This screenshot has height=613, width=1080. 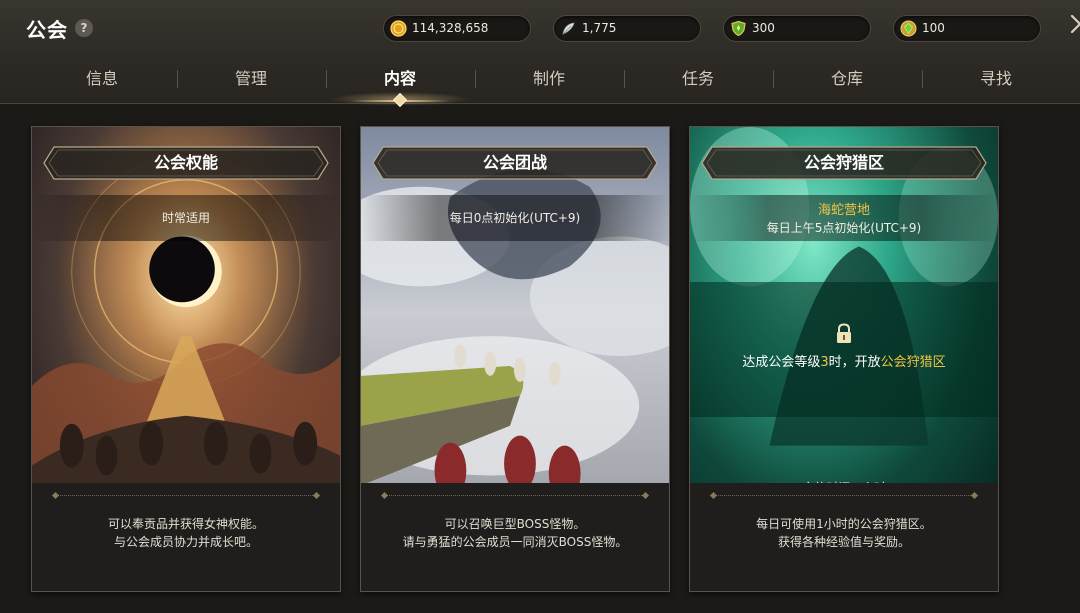 What do you see at coordinates (913, 362) in the screenshot?
I see `unlock-target: 公会狩猎区` at bounding box center [913, 362].